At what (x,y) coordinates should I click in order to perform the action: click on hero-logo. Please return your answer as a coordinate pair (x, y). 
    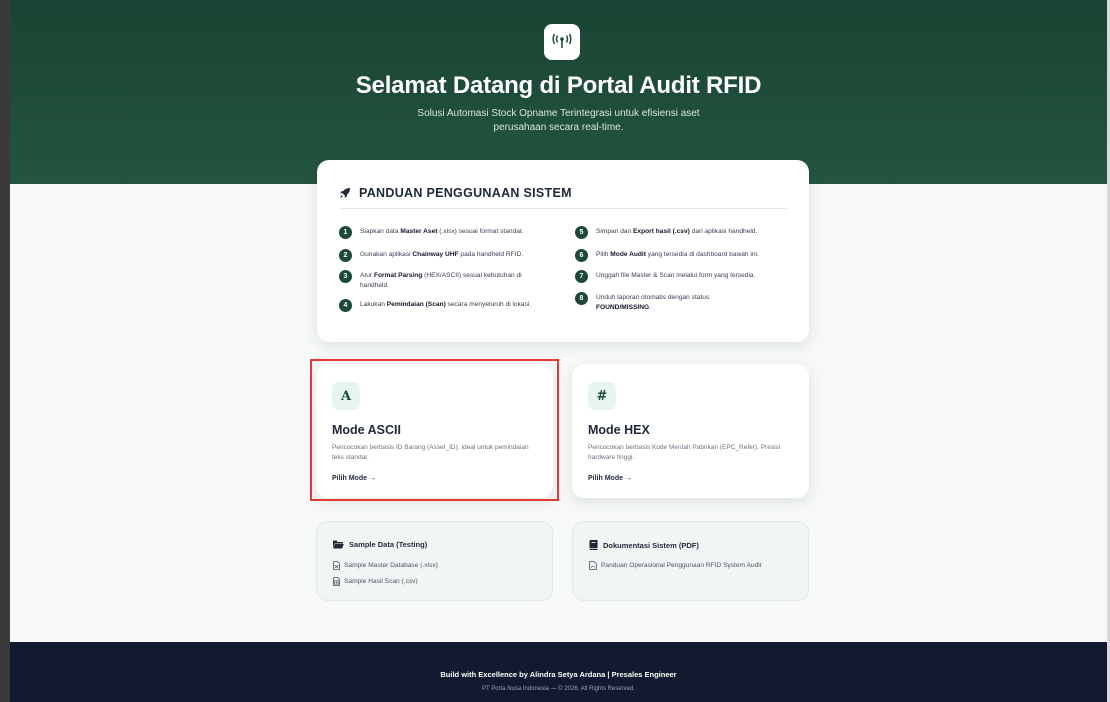
    Looking at the image, I should click on (562, 42).